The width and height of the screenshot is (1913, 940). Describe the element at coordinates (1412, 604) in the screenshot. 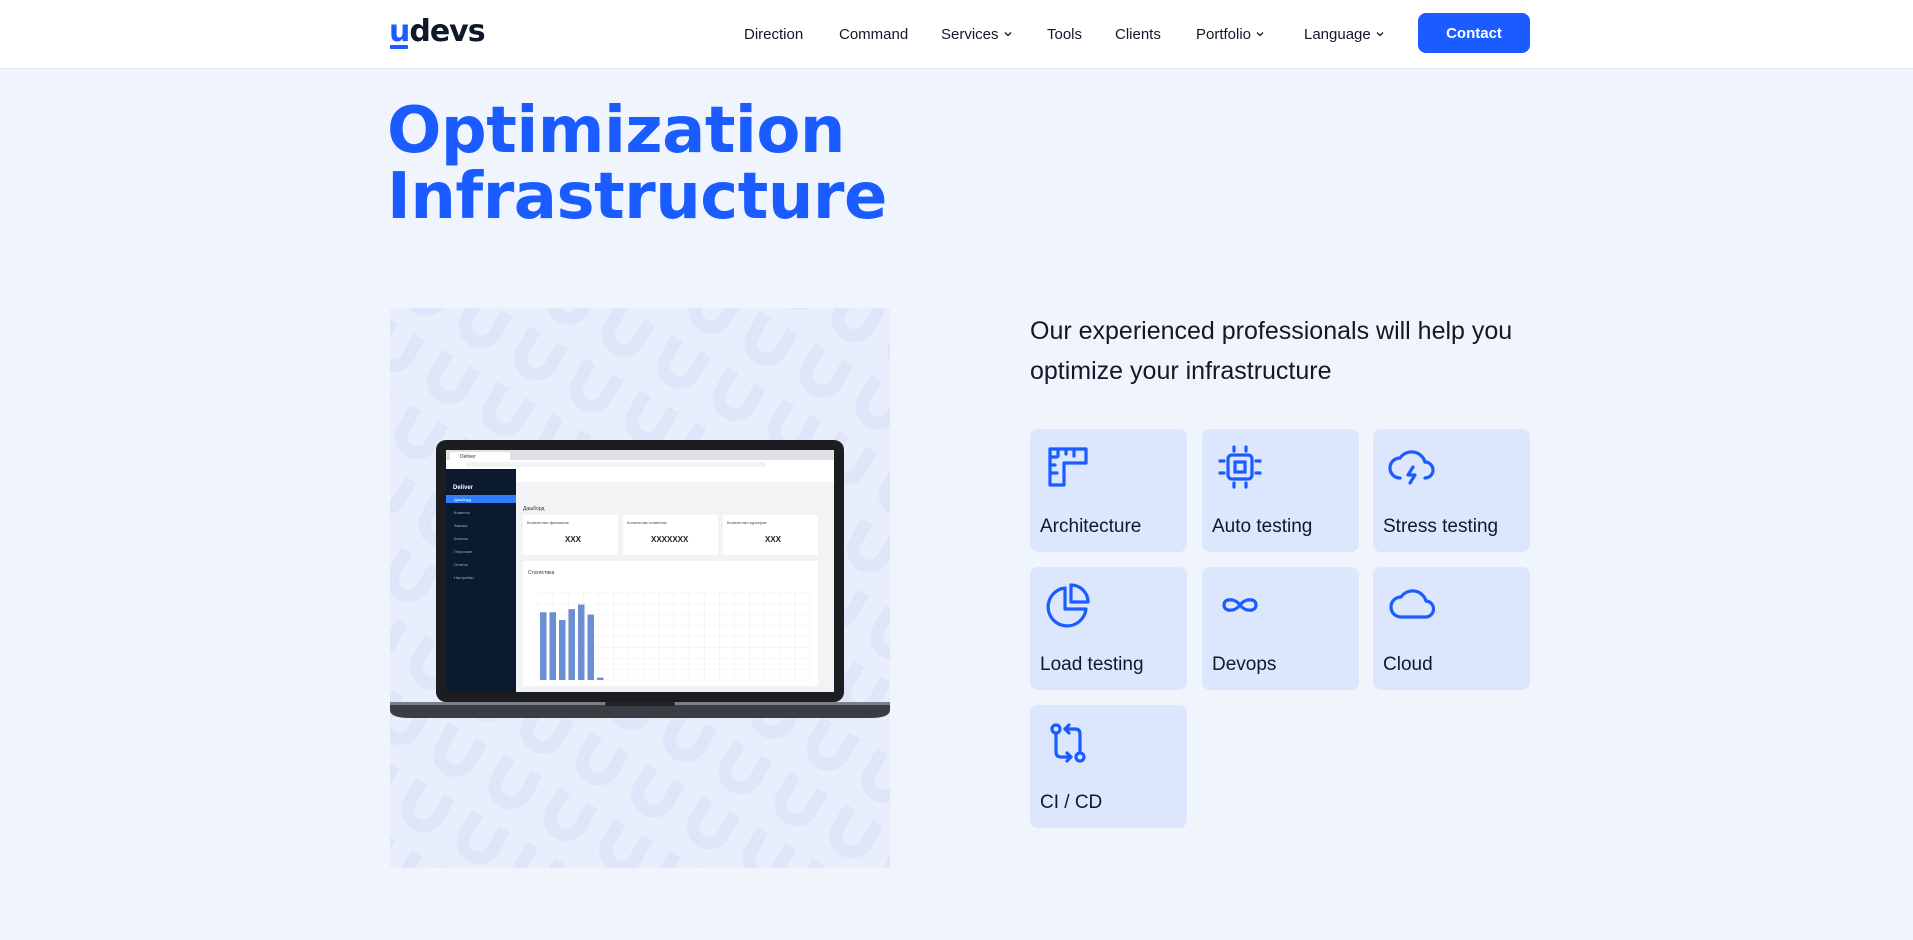

I see `cloud-icon` at that location.